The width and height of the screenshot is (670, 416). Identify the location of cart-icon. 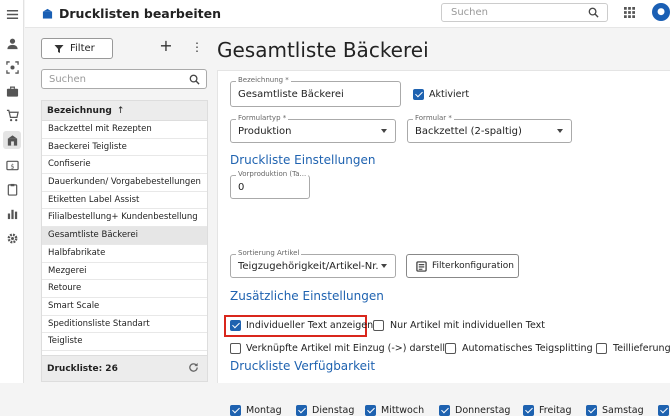
(12, 115).